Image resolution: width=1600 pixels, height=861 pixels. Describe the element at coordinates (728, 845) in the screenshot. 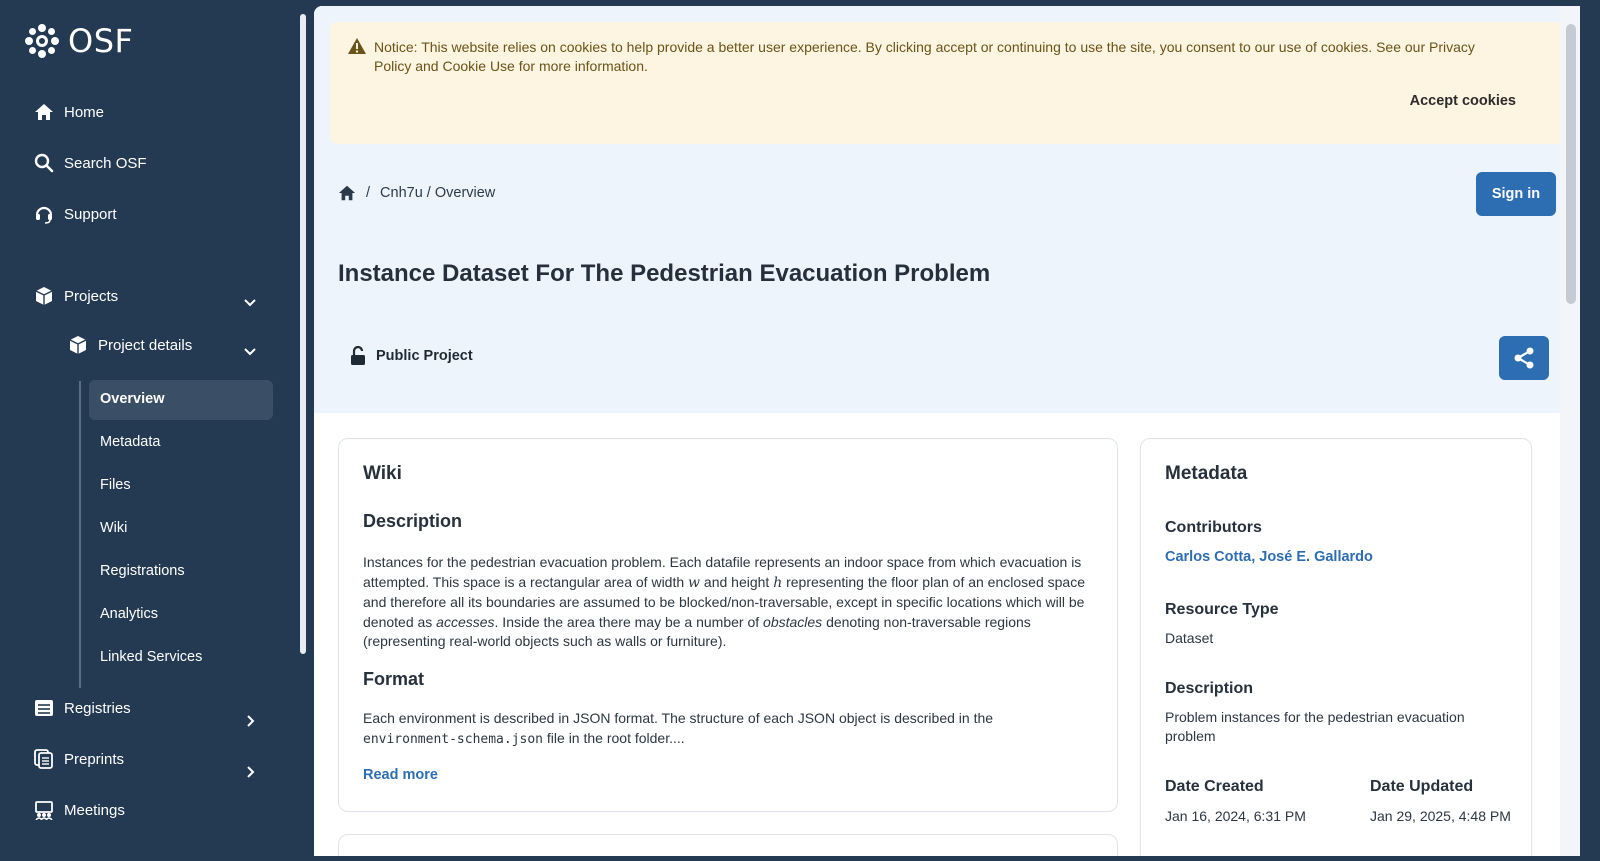

I see `next-card` at that location.